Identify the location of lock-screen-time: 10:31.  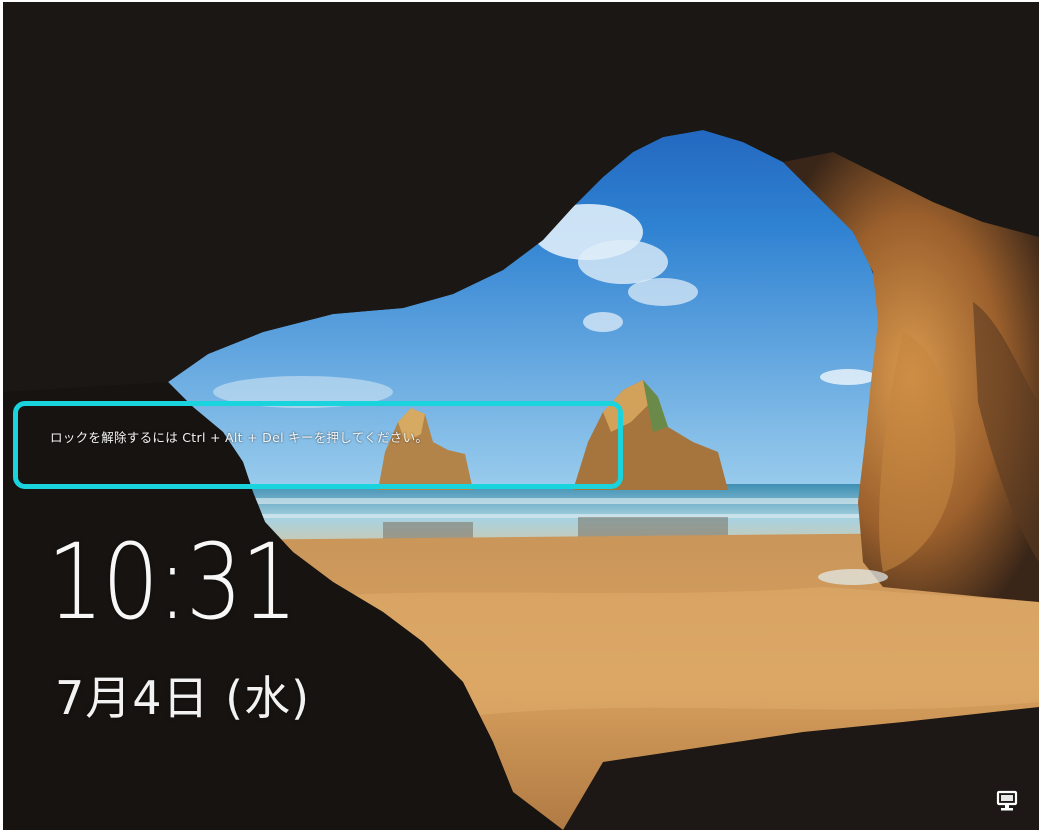
(172, 582).